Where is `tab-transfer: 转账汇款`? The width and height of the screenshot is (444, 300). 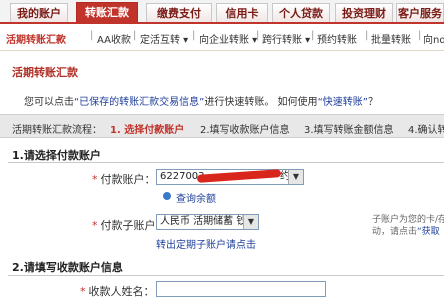 tab-transfer: 转账汇款 is located at coordinates (107, 12).